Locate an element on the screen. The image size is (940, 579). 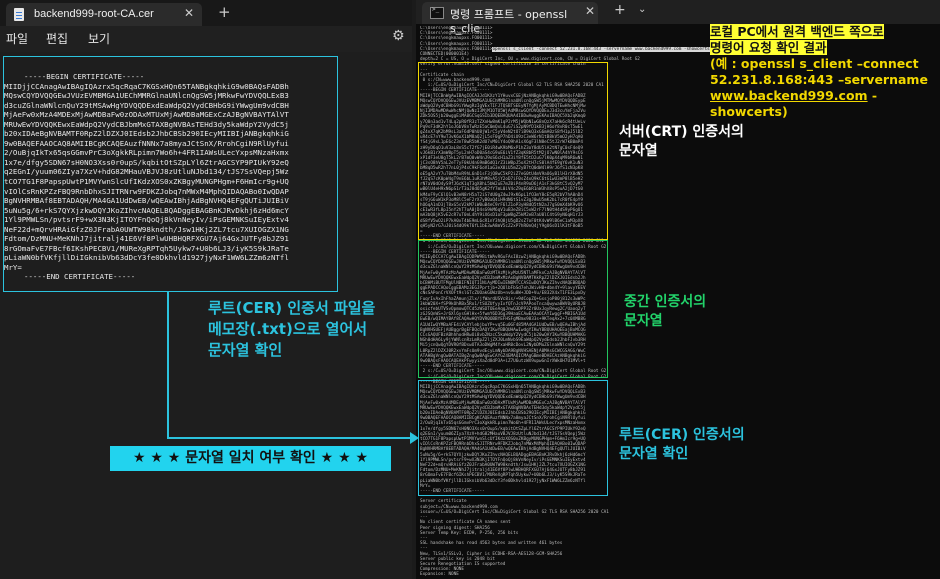
menu-file: 파일 is located at coordinates (17, 38).